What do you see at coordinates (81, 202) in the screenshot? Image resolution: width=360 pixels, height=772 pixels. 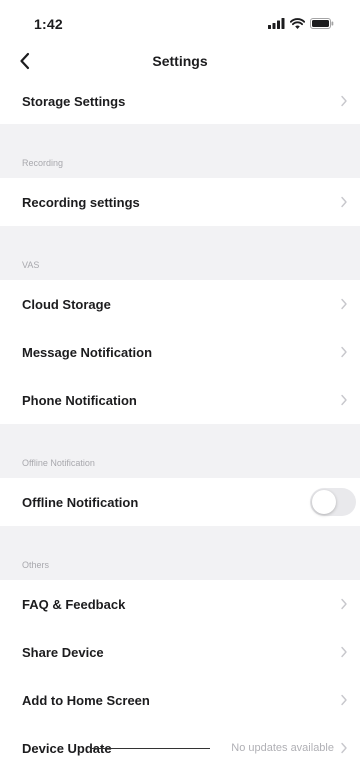 I see `row-label: Recording settings` at bounding box center [81, 202].